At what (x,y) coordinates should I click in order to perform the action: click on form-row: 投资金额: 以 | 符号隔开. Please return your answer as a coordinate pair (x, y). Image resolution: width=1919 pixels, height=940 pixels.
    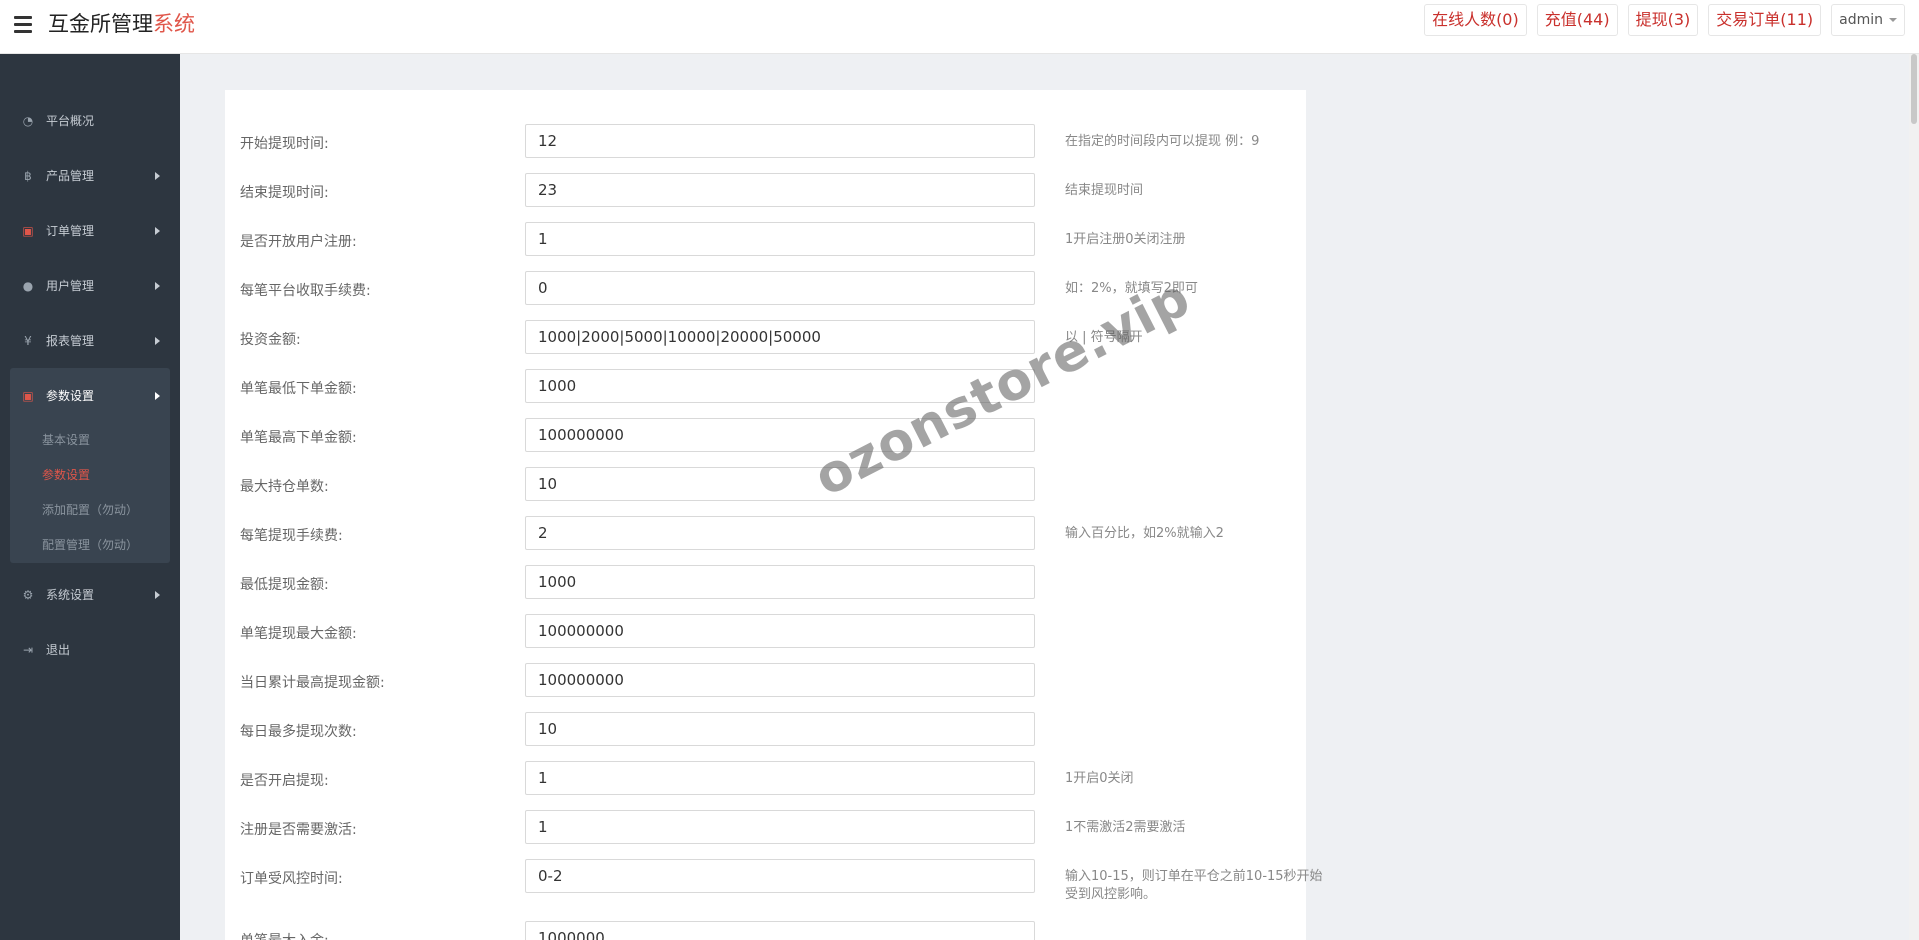
    Looking at the image, I should click on (765, 337).